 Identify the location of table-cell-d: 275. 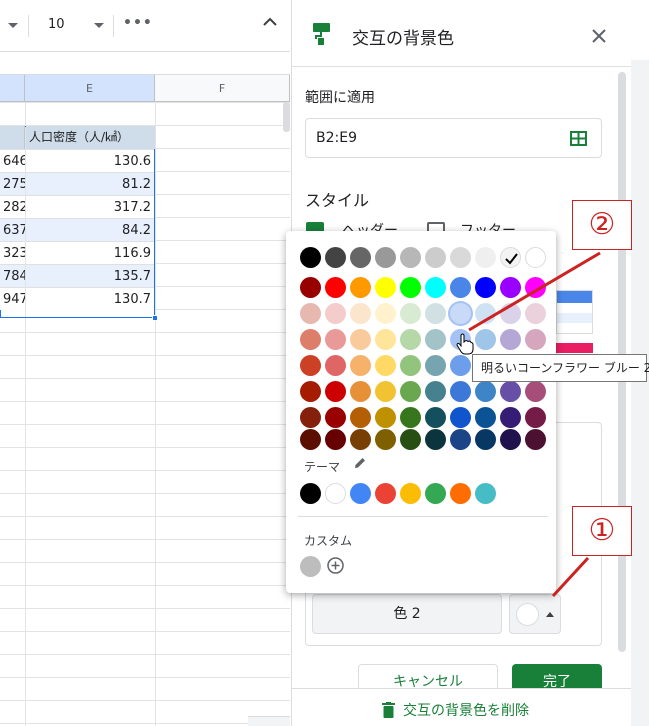
(12, 183).